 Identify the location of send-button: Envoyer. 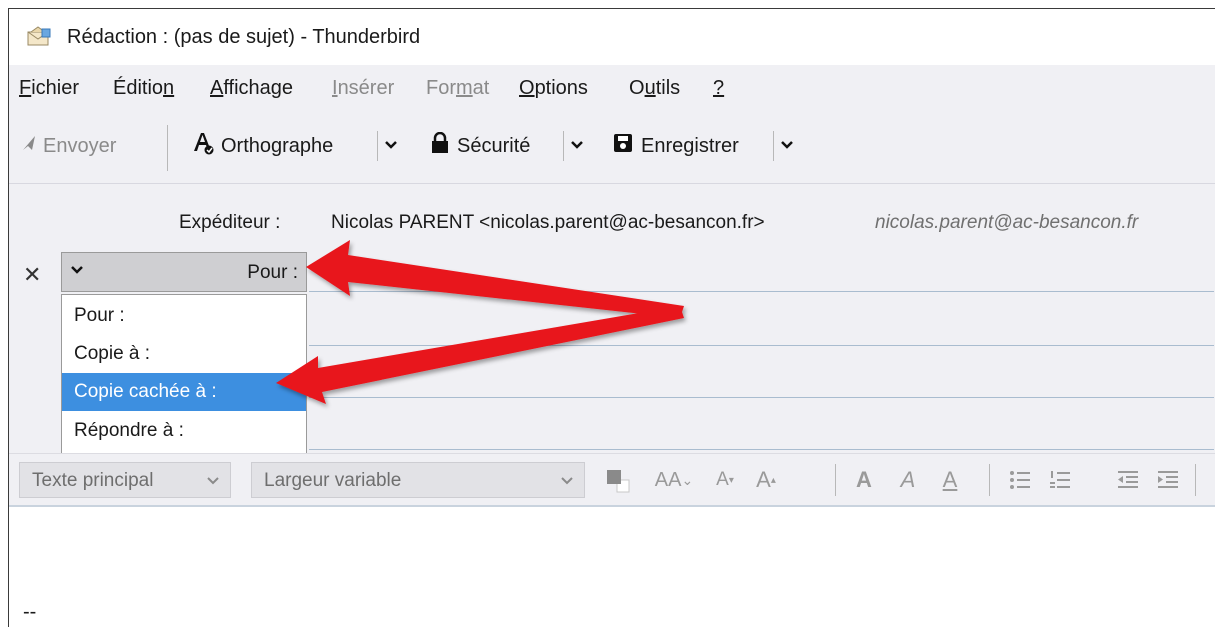
(68, 146).